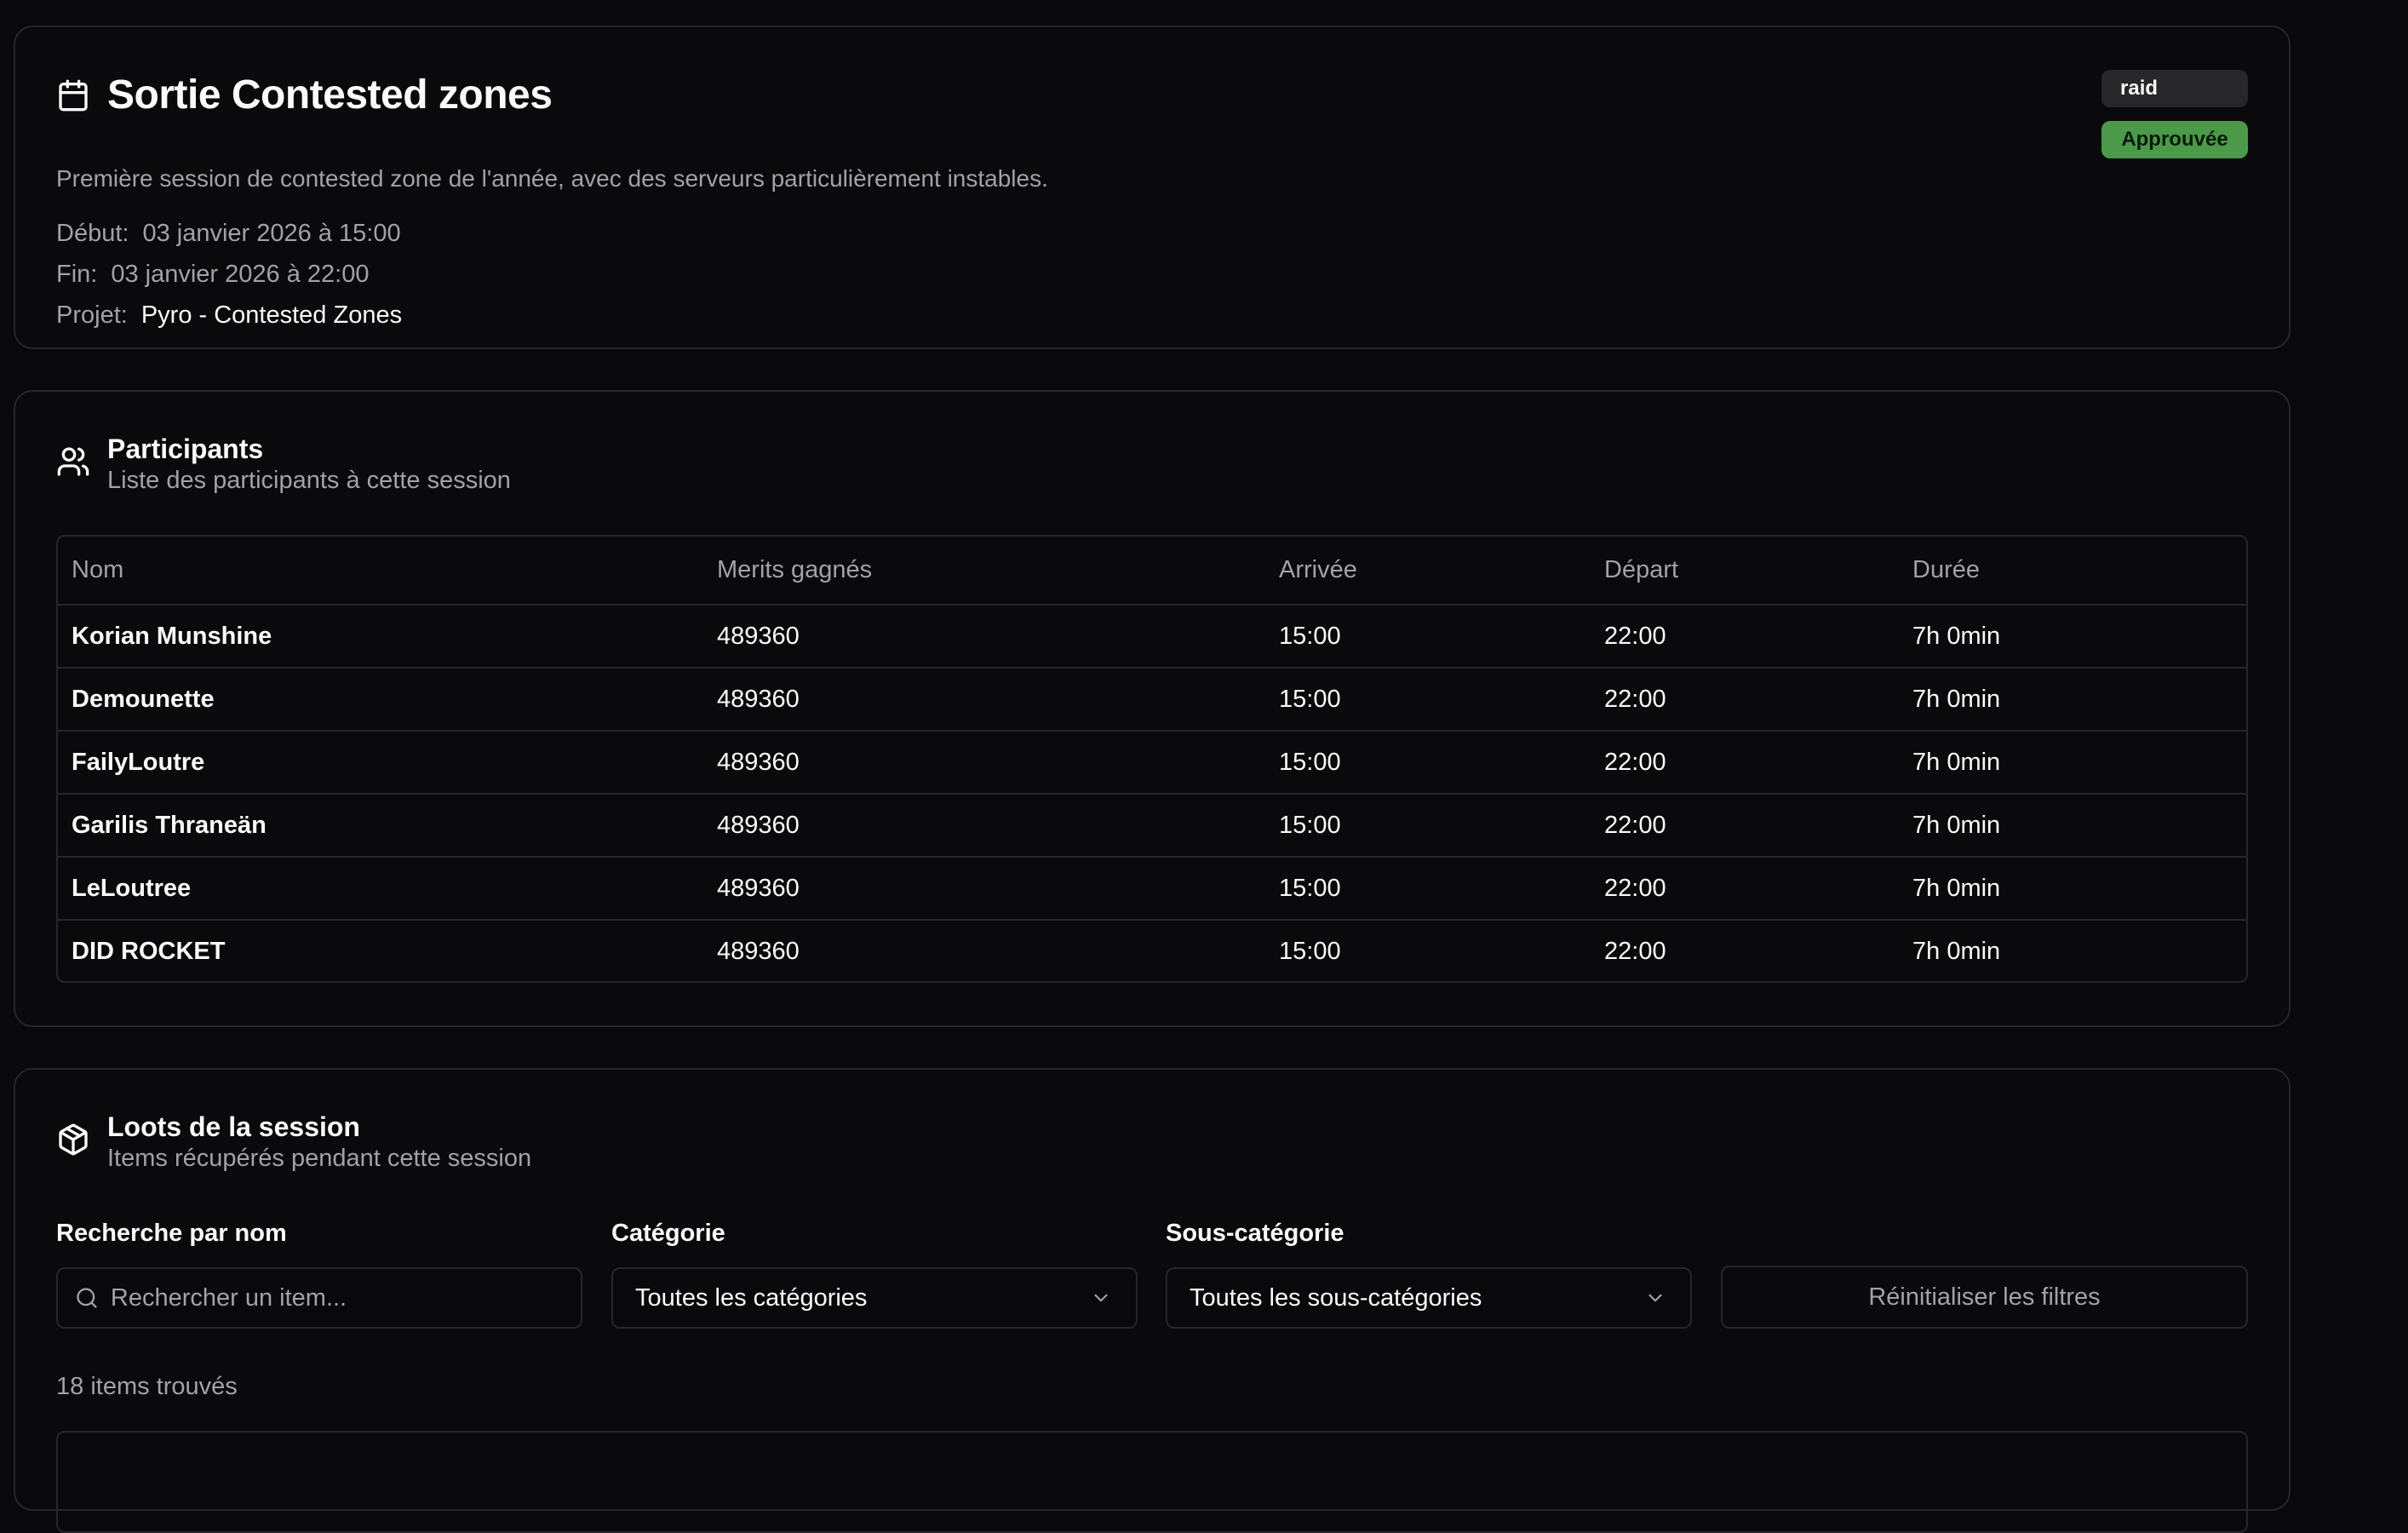  I want to click on end-value: 03 janvier 2026 à 22:00, so click(240, 274).